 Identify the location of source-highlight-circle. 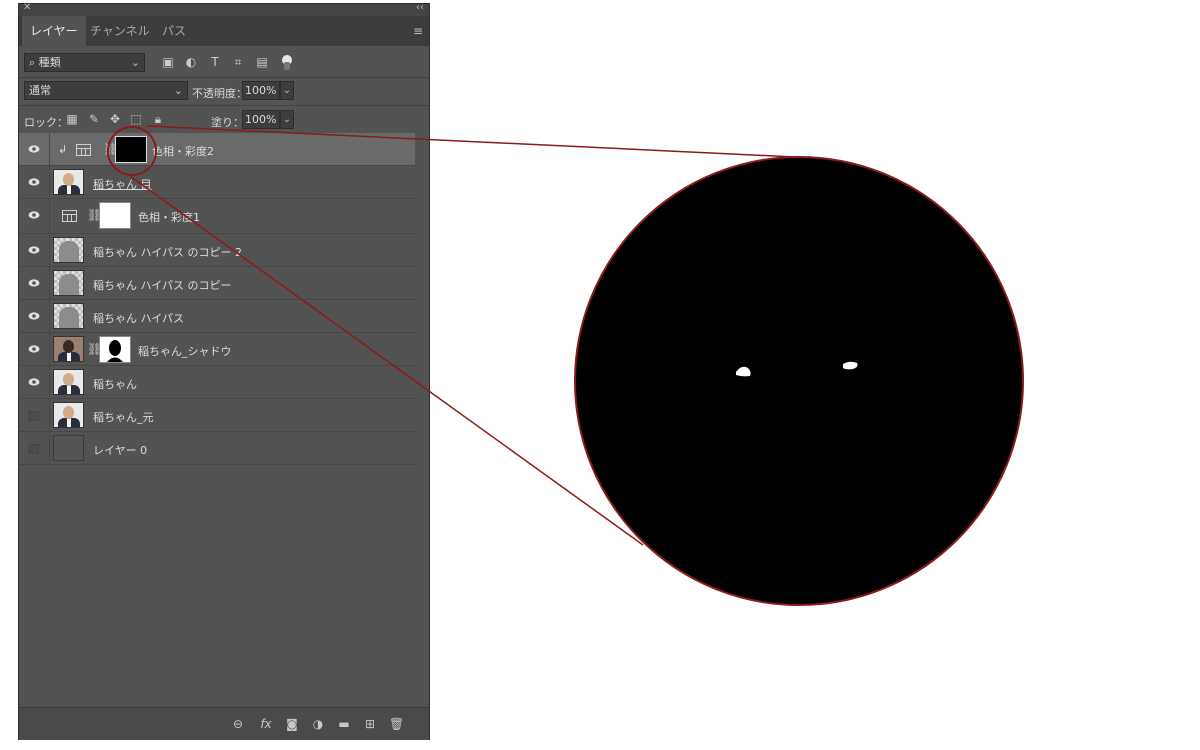
(132, 151).